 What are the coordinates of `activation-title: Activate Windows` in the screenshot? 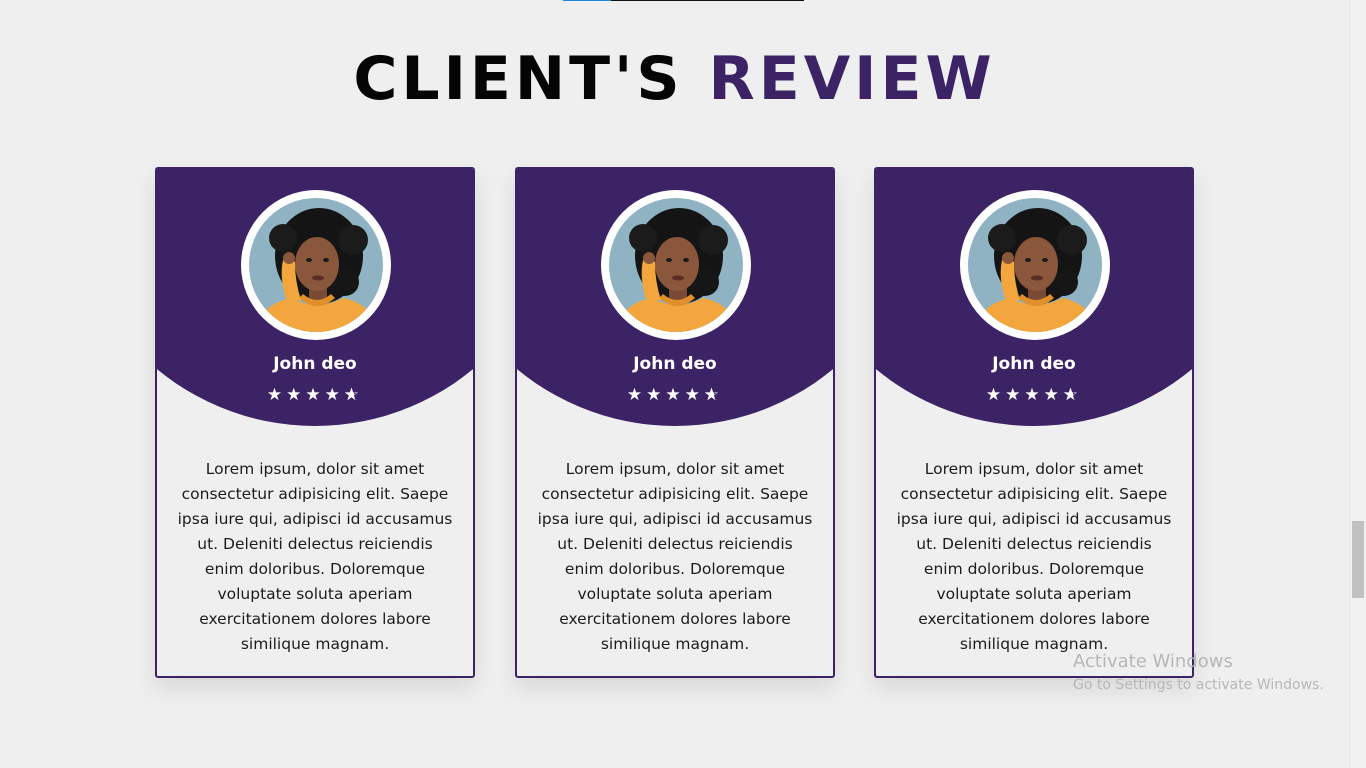 It's located at (1153, 661).